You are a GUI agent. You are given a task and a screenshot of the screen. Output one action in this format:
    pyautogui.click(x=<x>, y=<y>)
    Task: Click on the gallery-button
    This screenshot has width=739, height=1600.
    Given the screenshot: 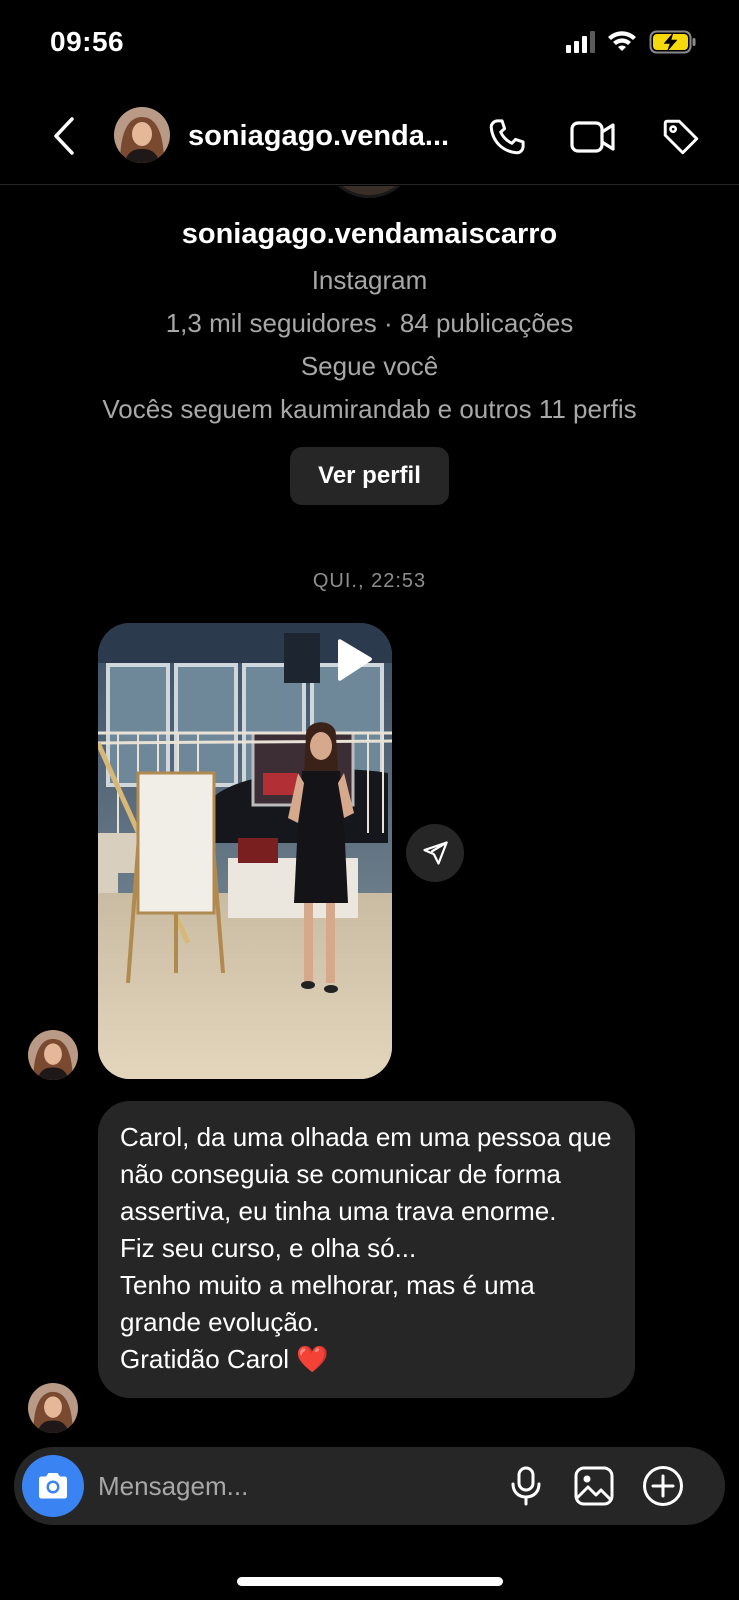 What is the action you would take?
    pyautogui.click(x=594, y=1486)
    